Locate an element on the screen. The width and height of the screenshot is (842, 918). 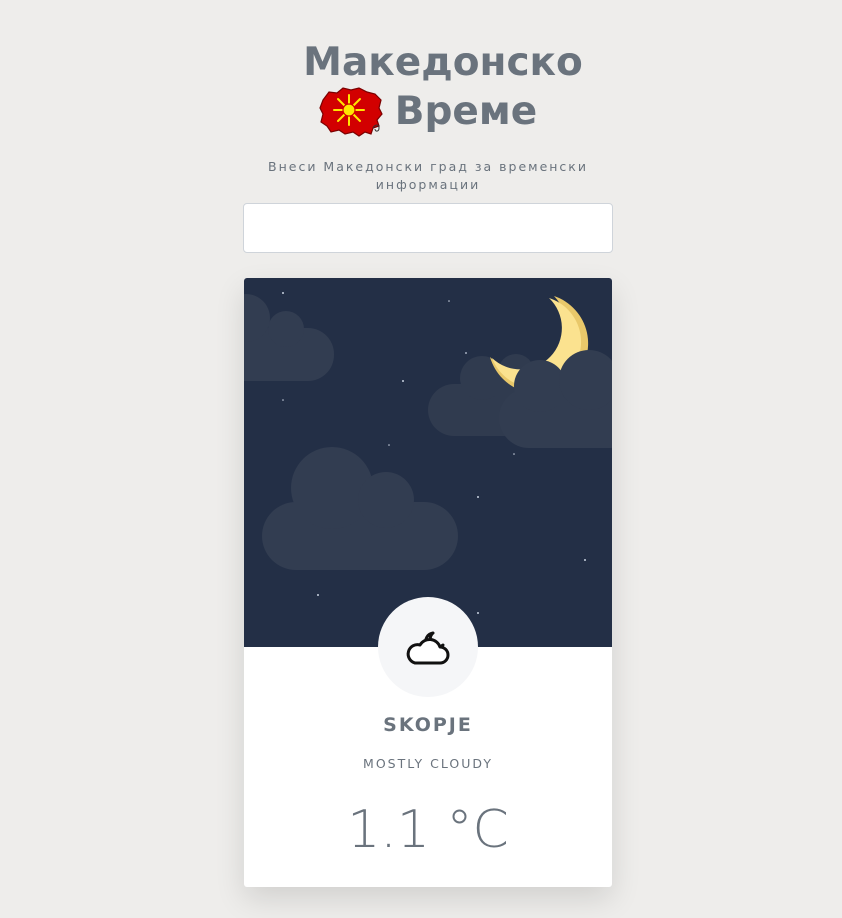
macedonia-map-sun-icon is located at coordinates (351, 112).